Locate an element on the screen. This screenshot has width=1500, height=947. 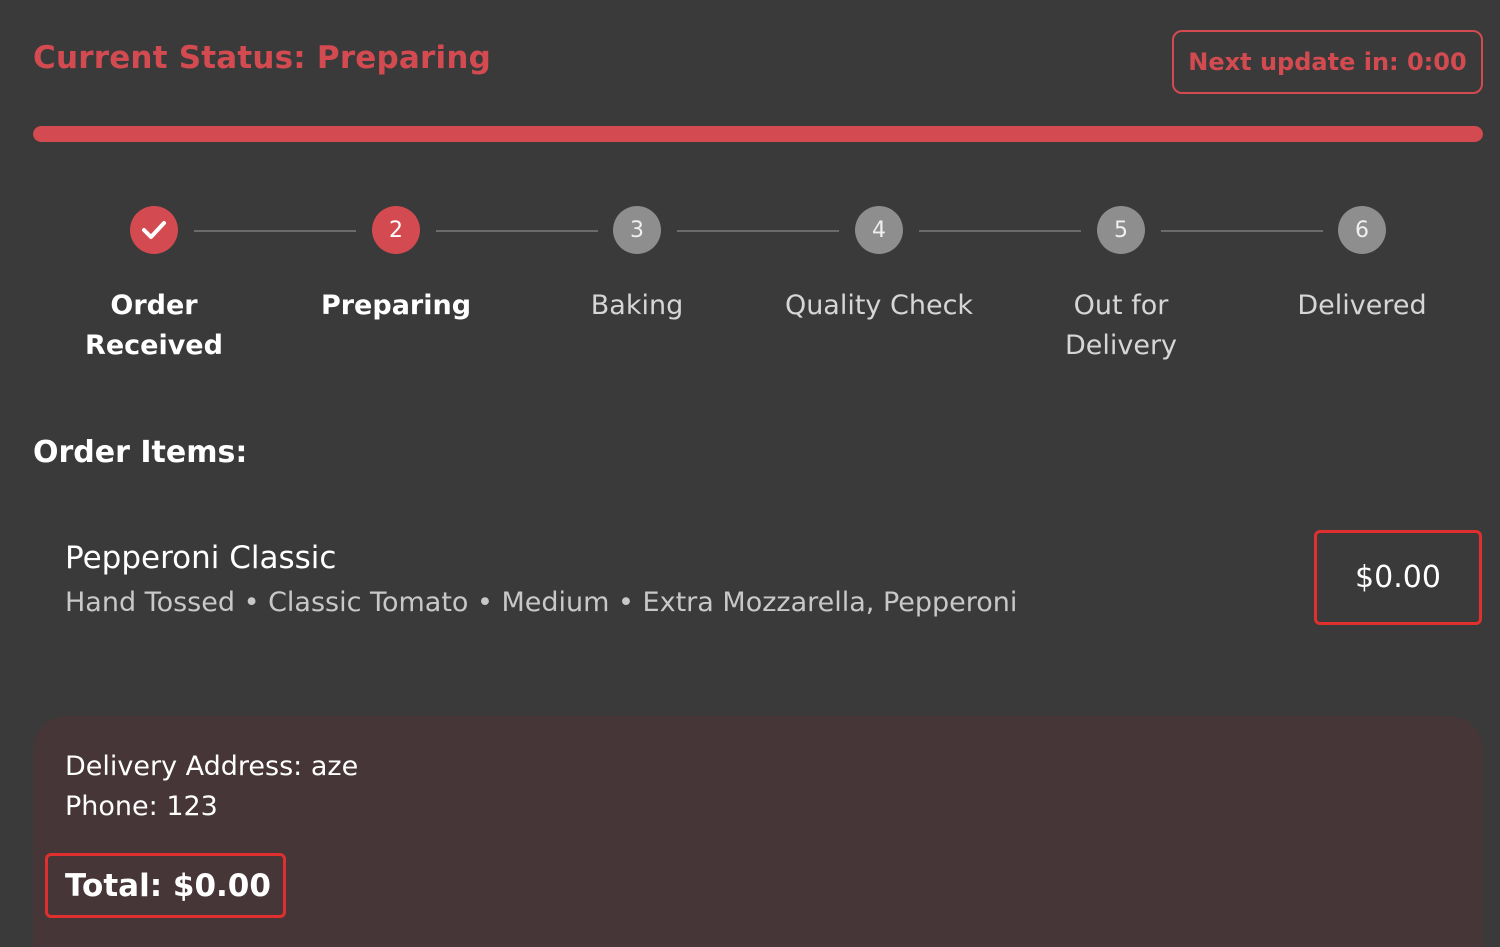
check-icon is located at coordinates (154, 230).